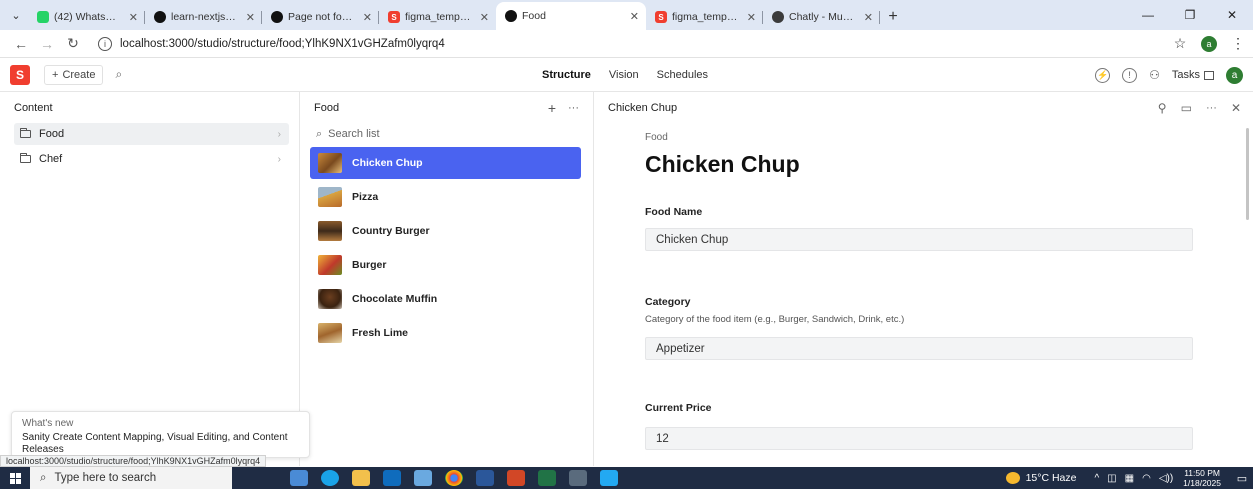 The image size is (1253, 489). What do you see at coordinates (571, 16) in the screenshot?
I see `browser-tab-food-active: Food ✕` at bounding box center [571, 16].